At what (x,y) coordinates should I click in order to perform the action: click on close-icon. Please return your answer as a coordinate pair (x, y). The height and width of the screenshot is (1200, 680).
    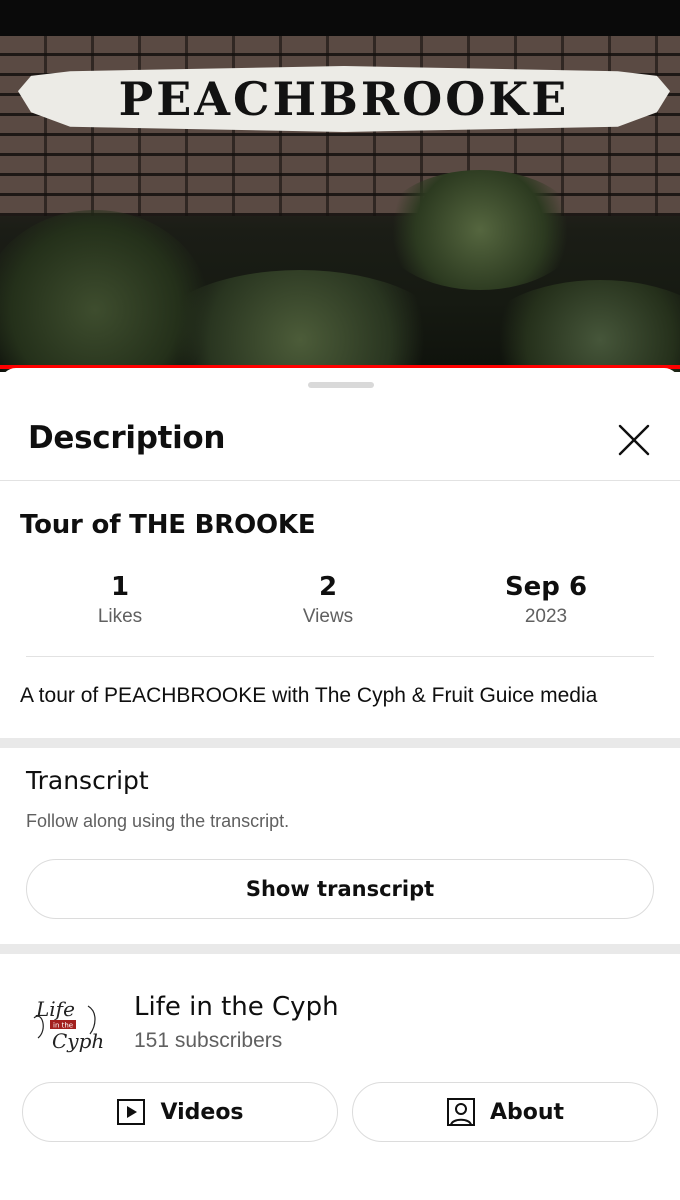
    Looking at the image, I should click on (634, 440).